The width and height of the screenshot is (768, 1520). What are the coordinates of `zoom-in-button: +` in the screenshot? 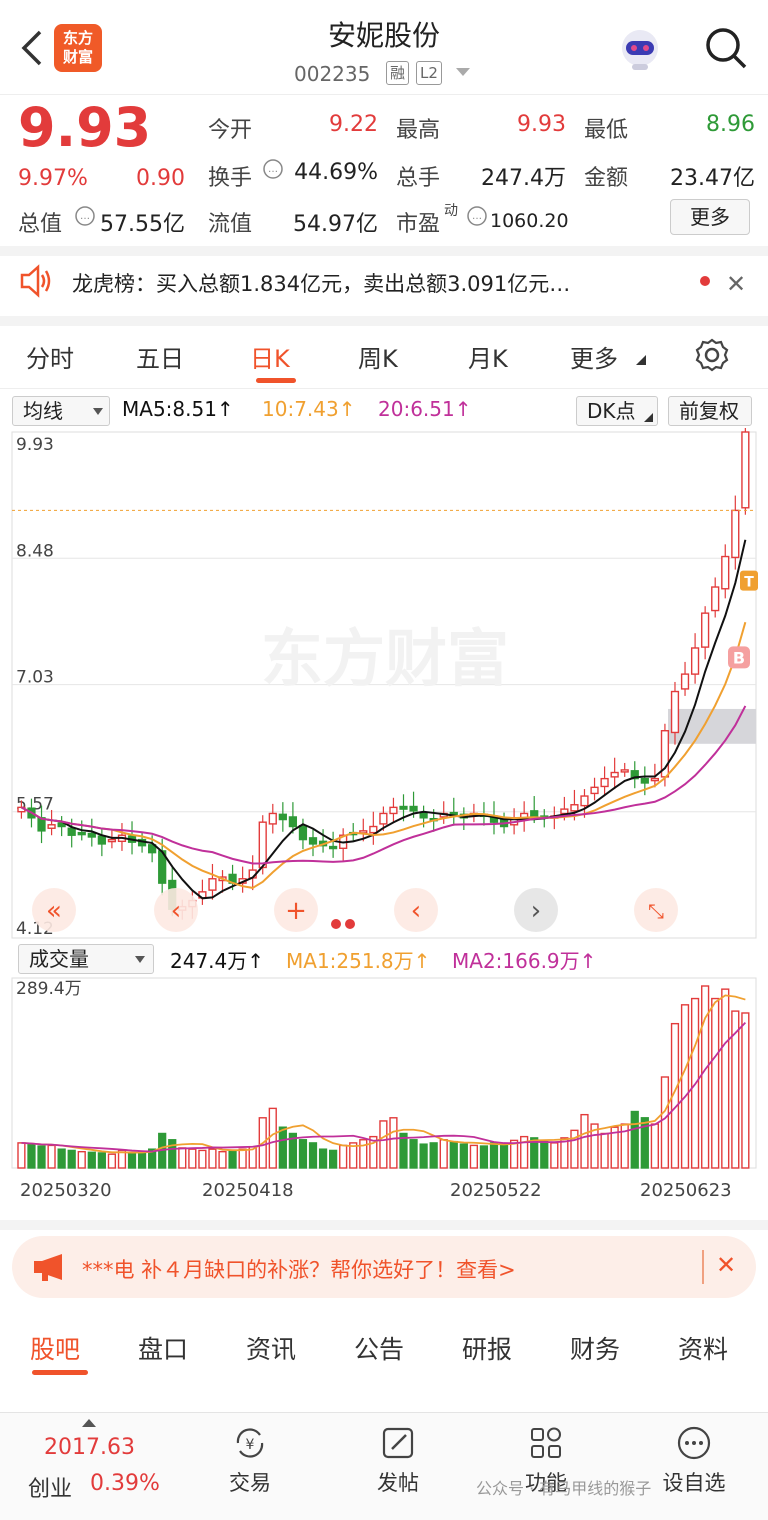 It's located at (296, 910).